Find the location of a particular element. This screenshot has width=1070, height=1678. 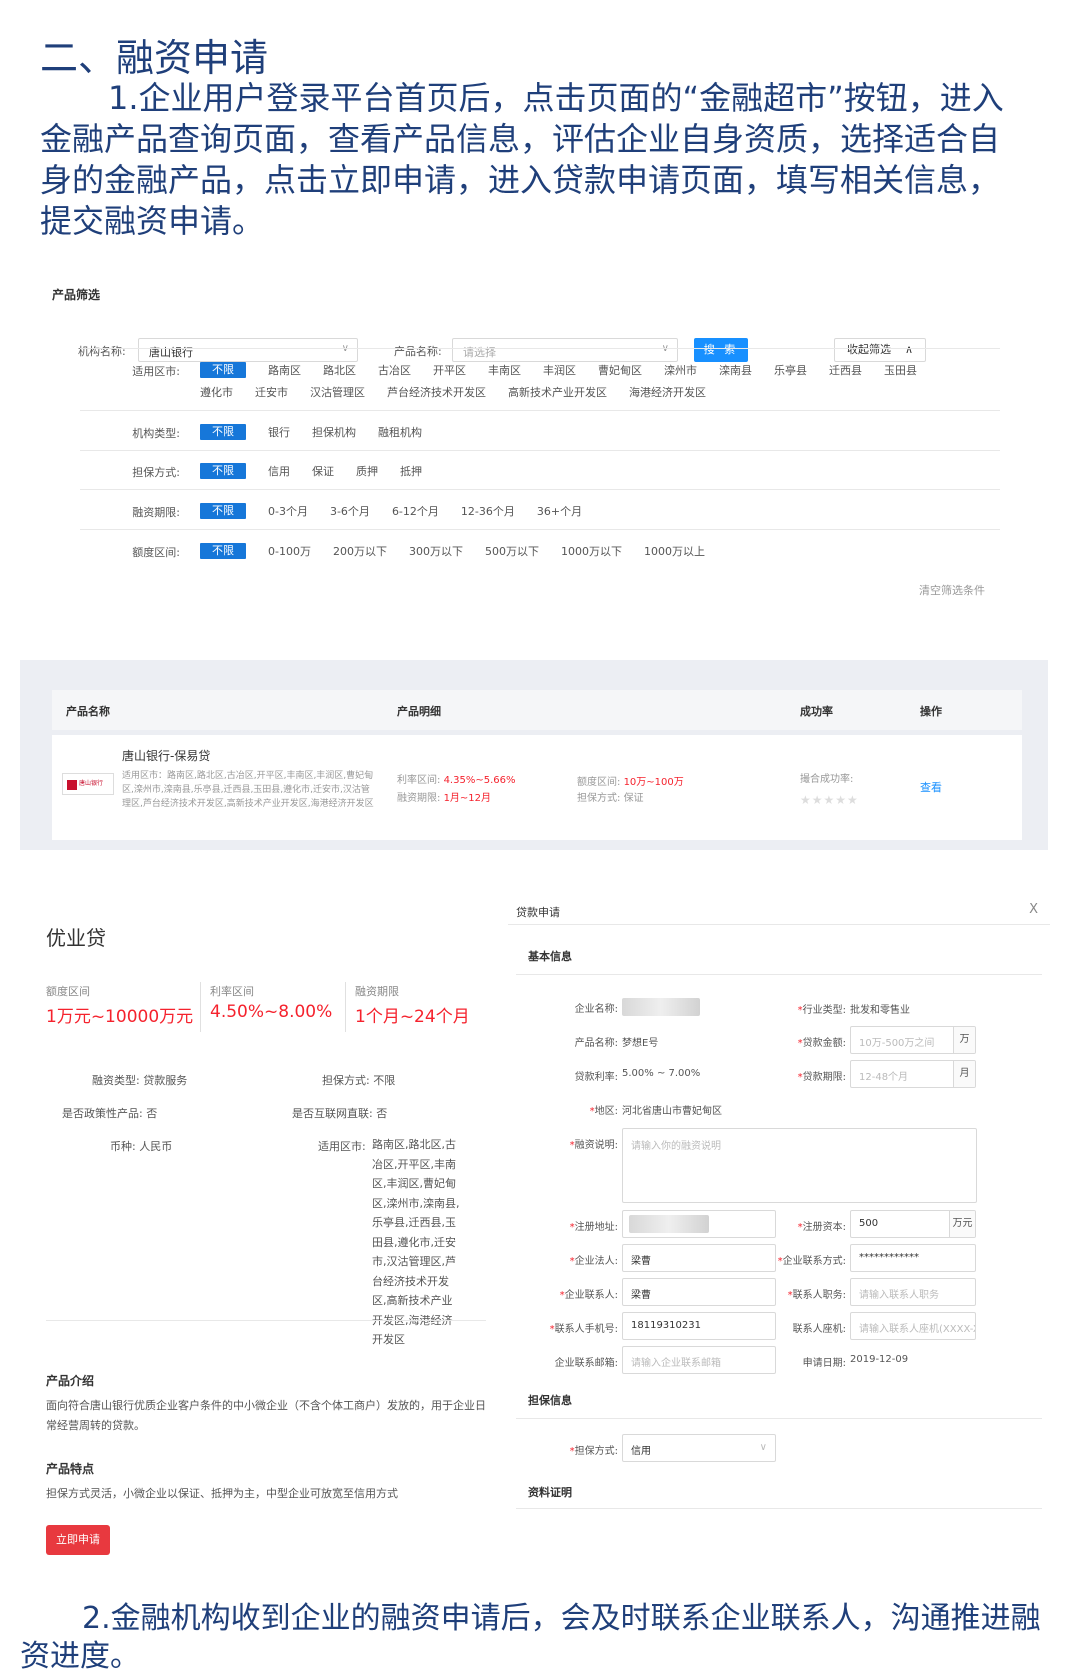

product-name-value: 梦想E号 is located at coordinates (640, 1043).